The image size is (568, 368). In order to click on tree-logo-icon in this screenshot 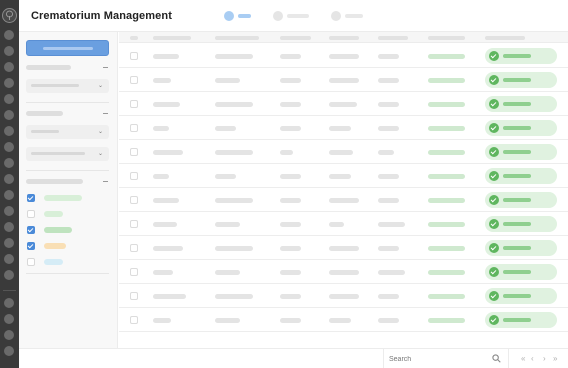, I will do `click(9, 15)`.